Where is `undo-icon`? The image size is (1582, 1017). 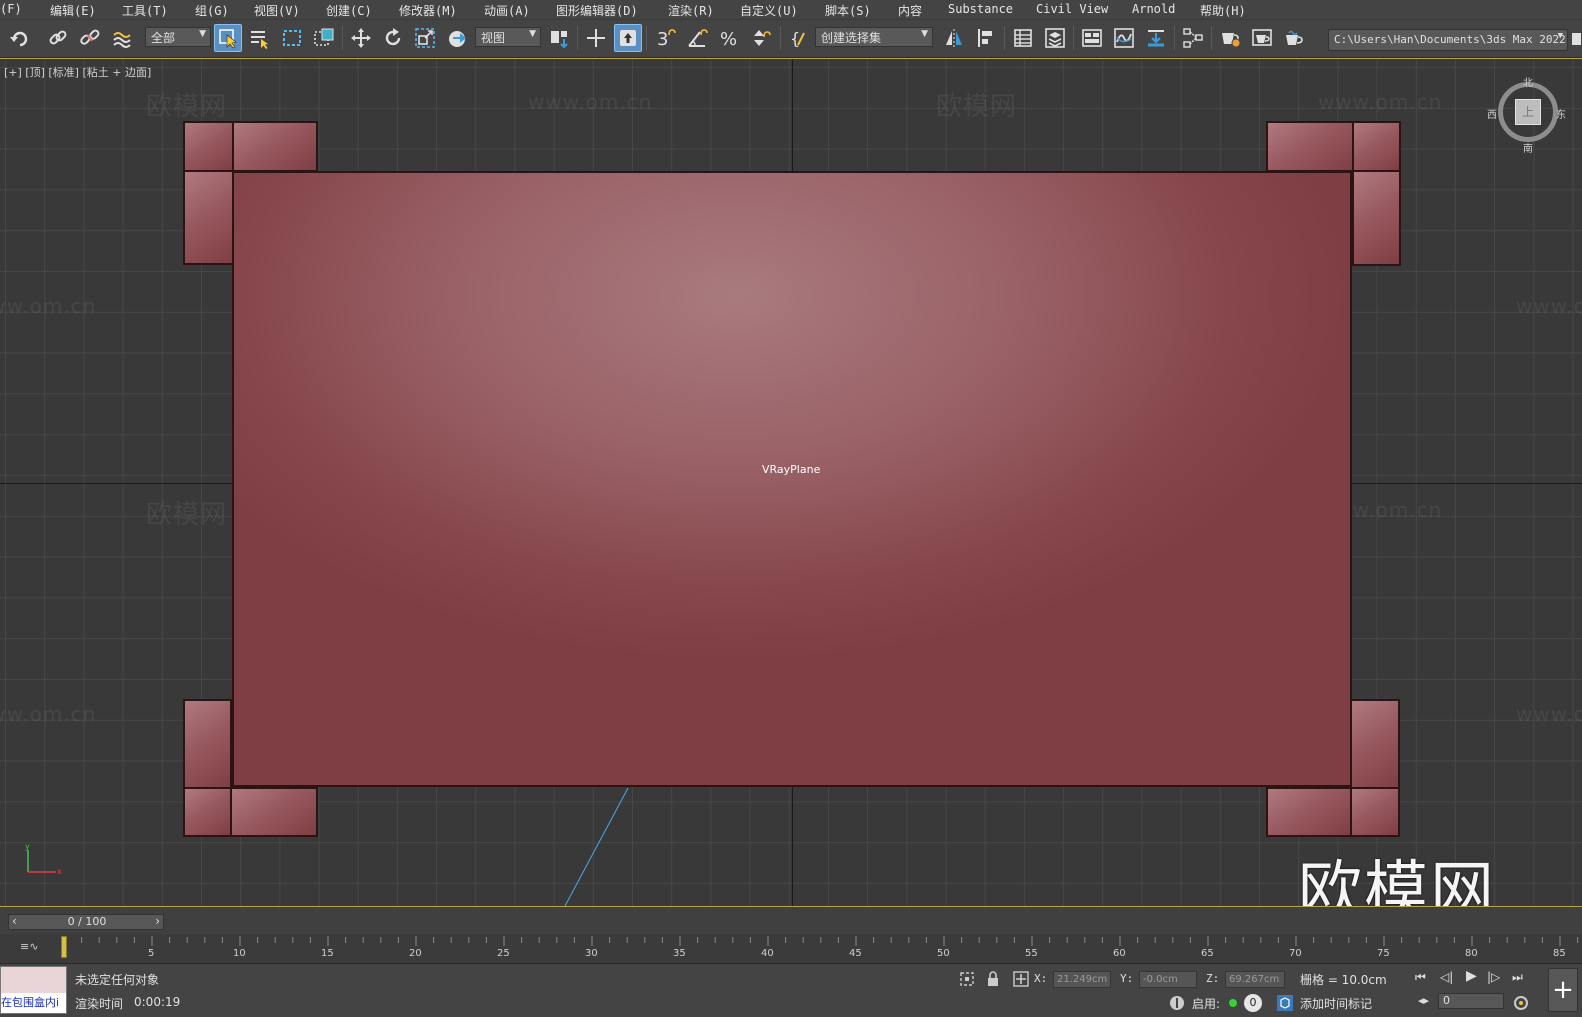 undo-icon is located at coordinates (20, 38).